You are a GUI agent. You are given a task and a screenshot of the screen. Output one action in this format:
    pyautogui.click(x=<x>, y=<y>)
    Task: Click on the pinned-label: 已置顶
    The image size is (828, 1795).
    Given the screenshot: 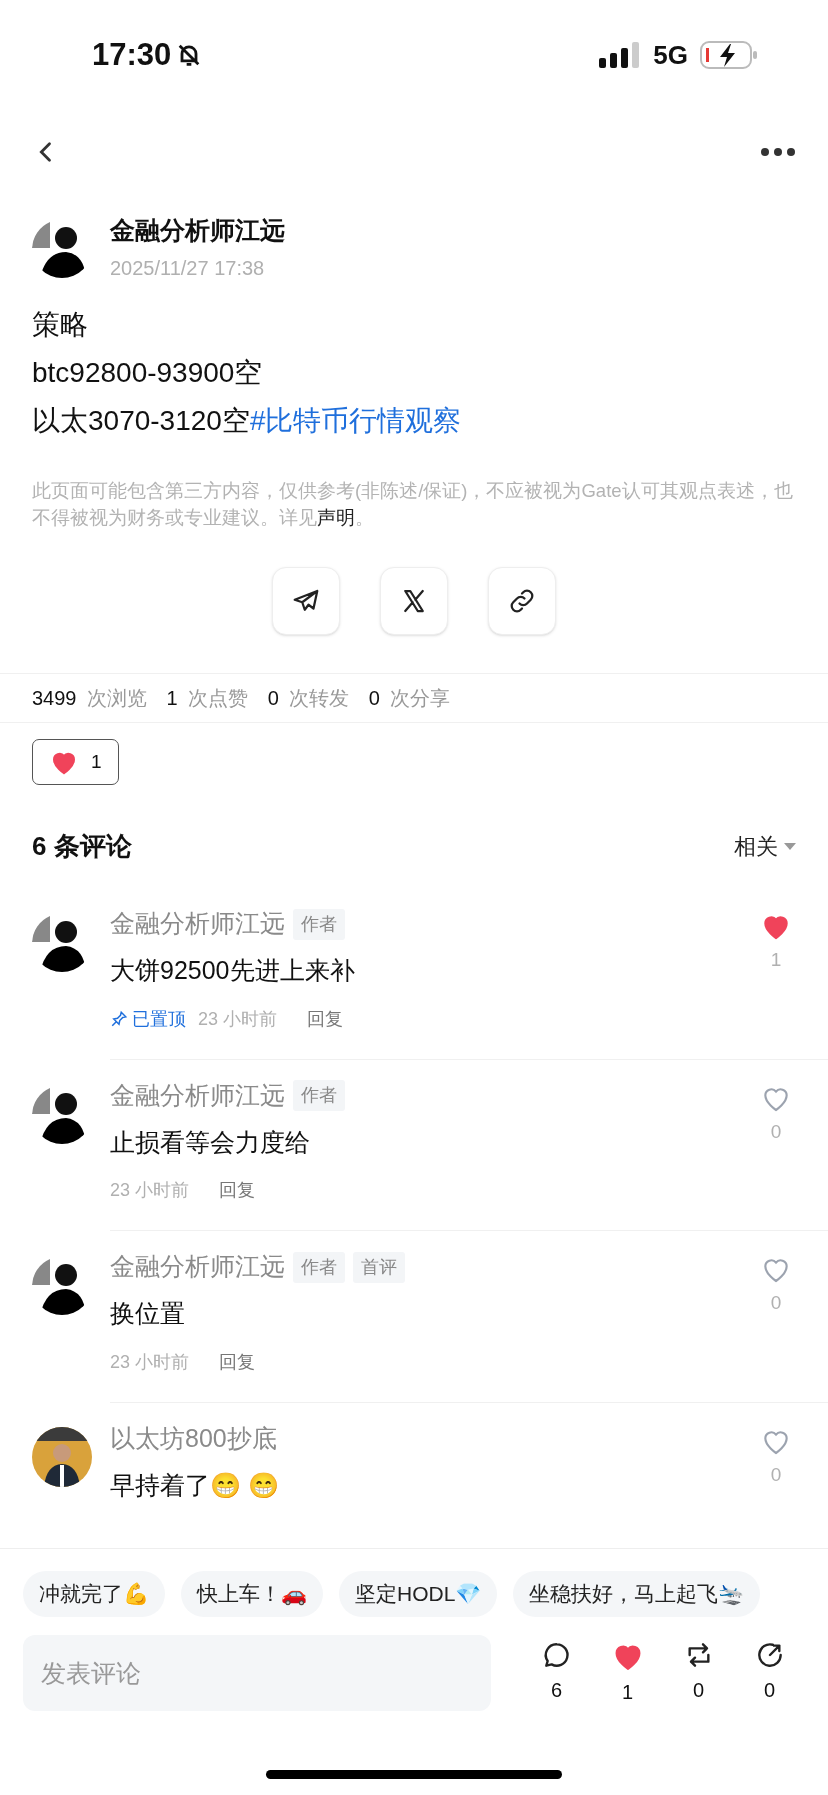 What is the action you would take?
    pyautogui.click(x=159, y=1019)
    